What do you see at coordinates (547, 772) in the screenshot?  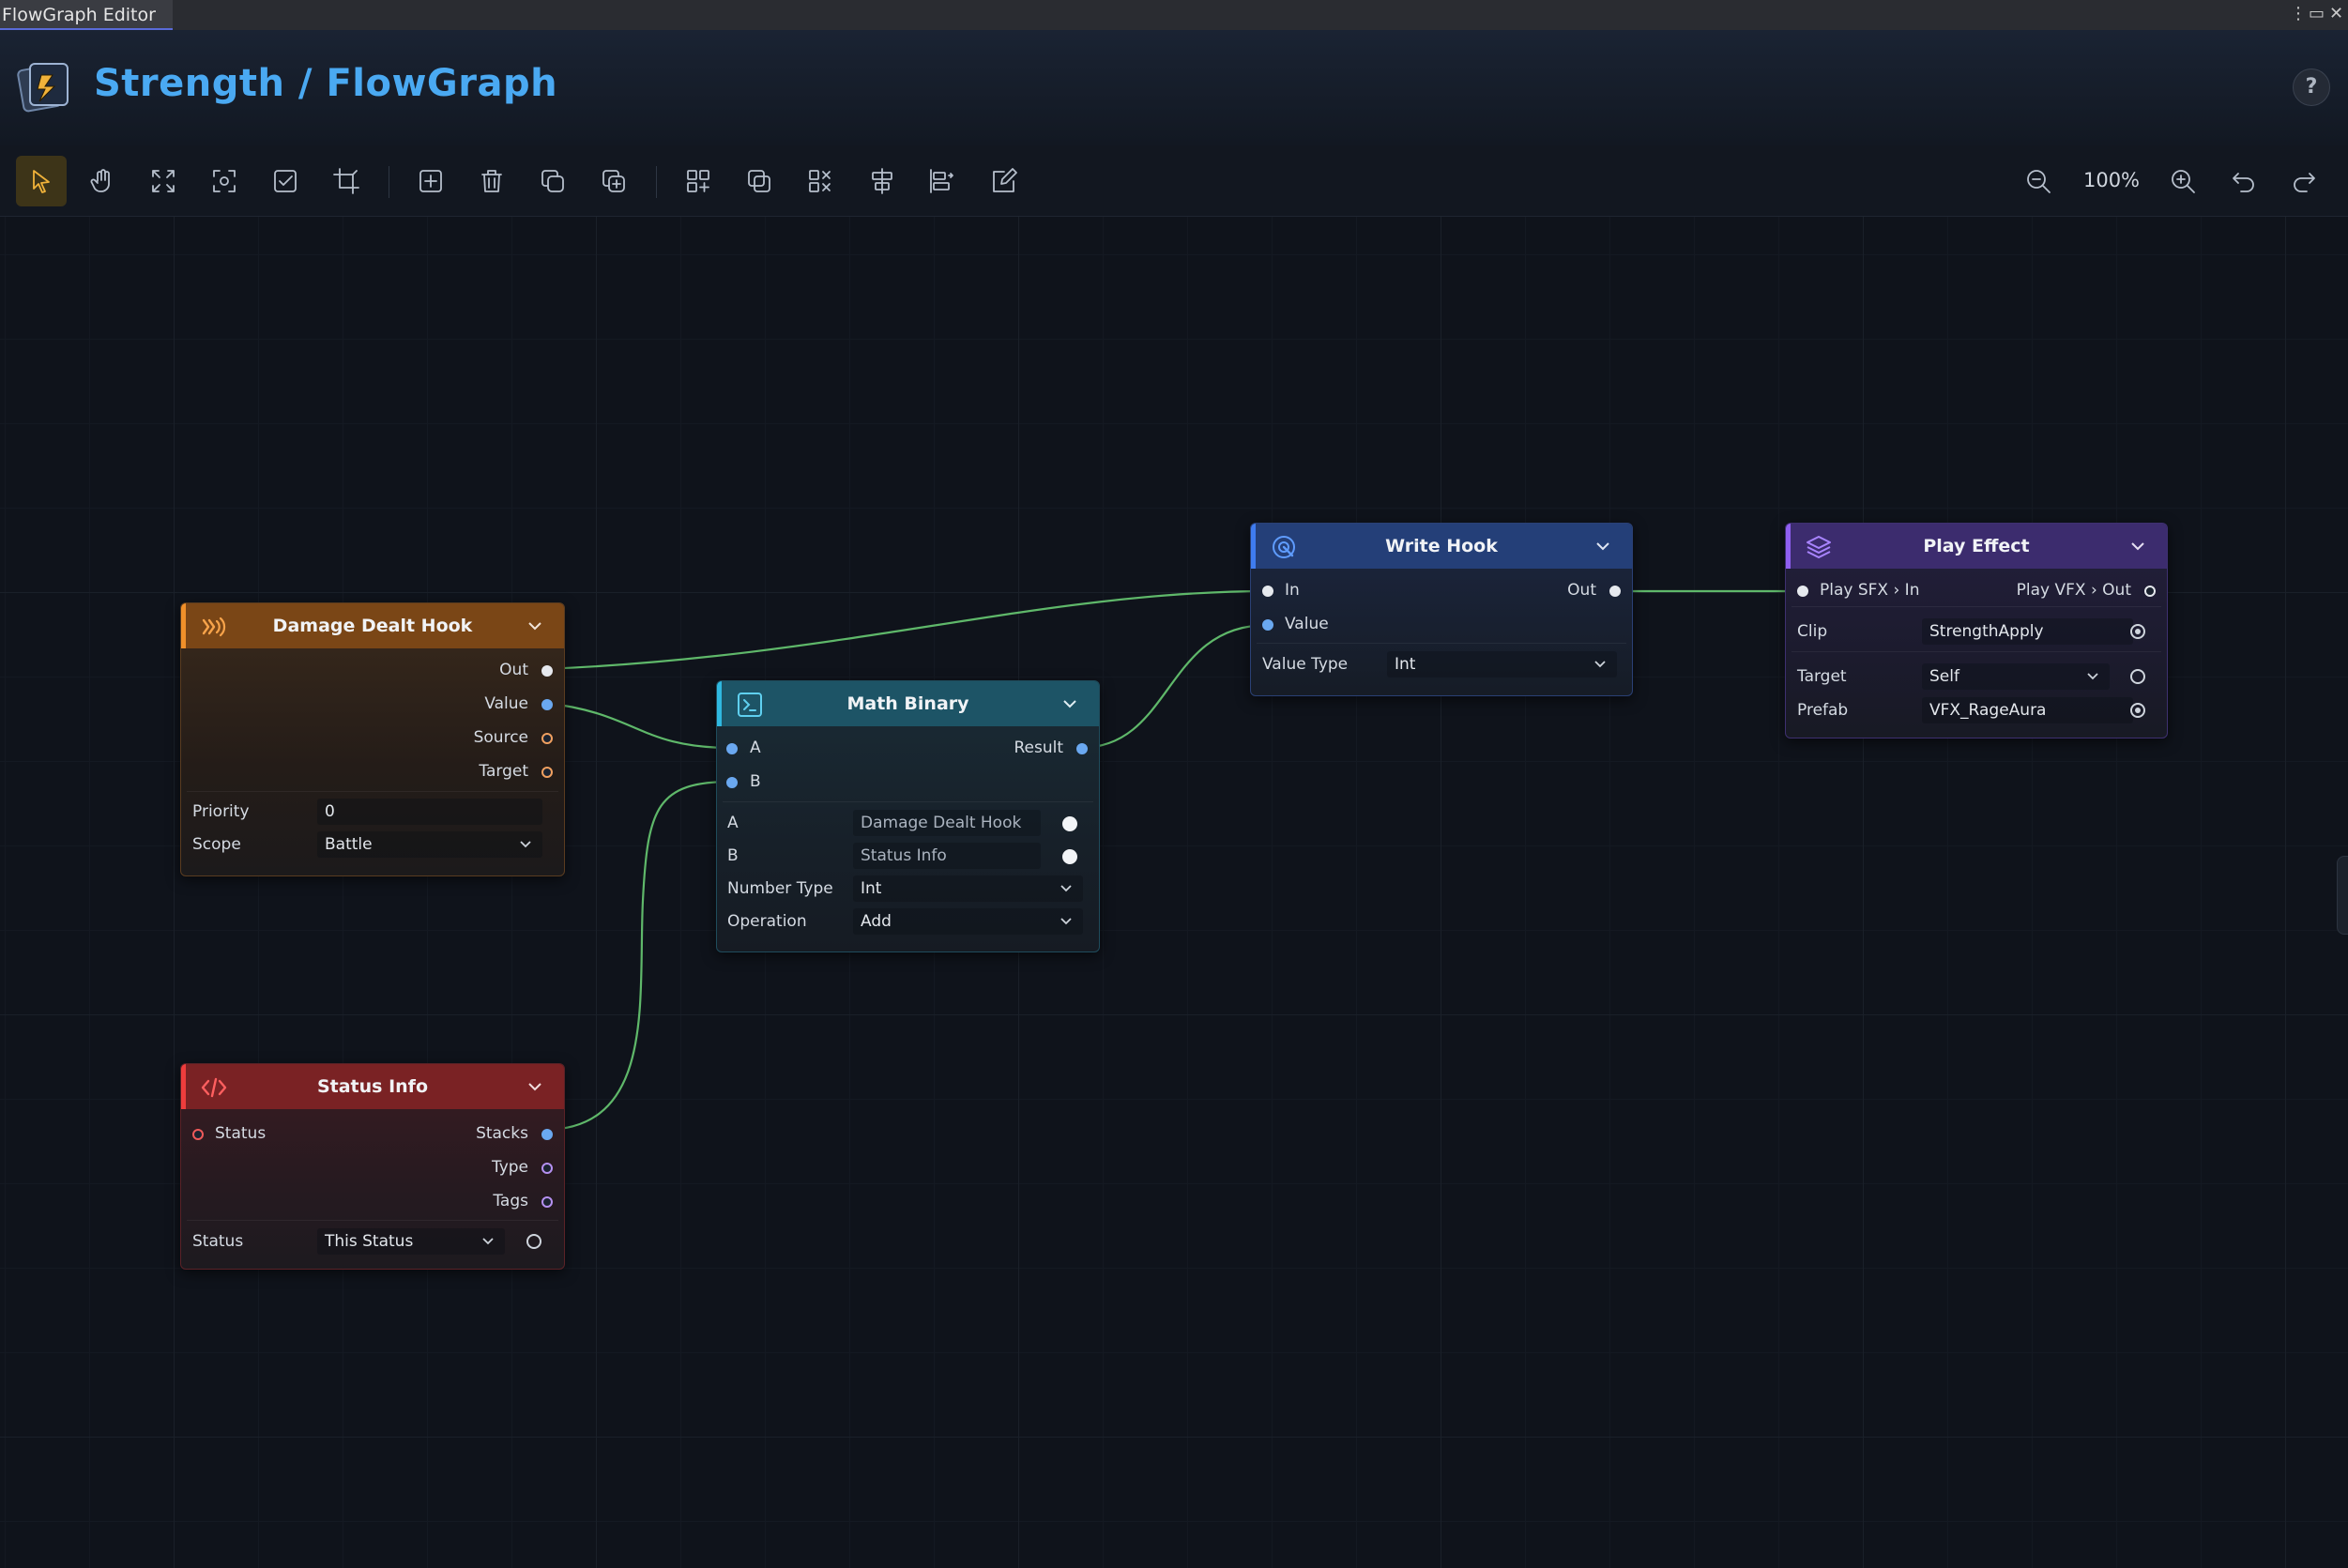 I see `port-target` at bounding box center [547, 772].